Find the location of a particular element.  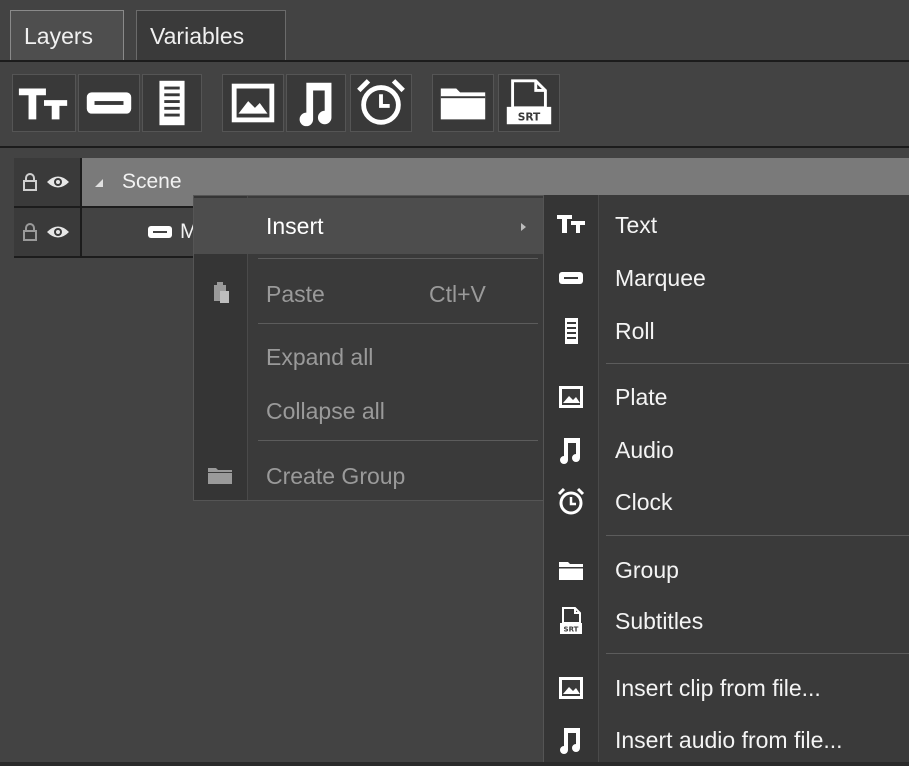

toolbar-plate-button is located at coordinates (253, 103).